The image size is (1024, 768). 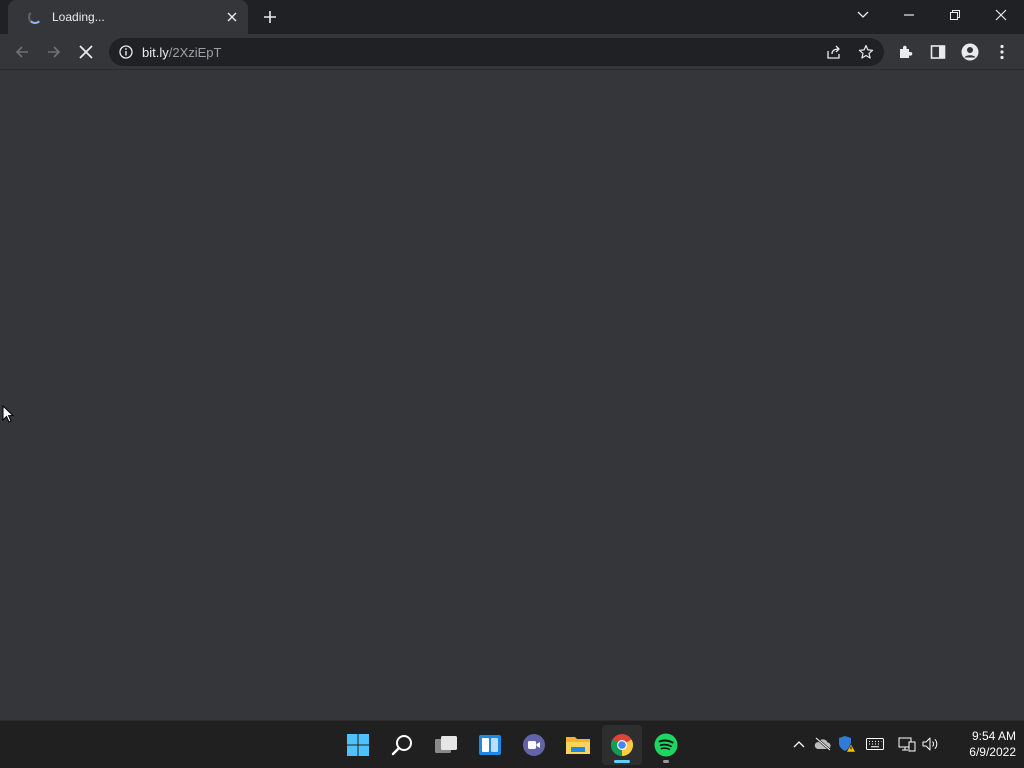 I want to click on arrow-left-icon, so click(x=21, y=52).